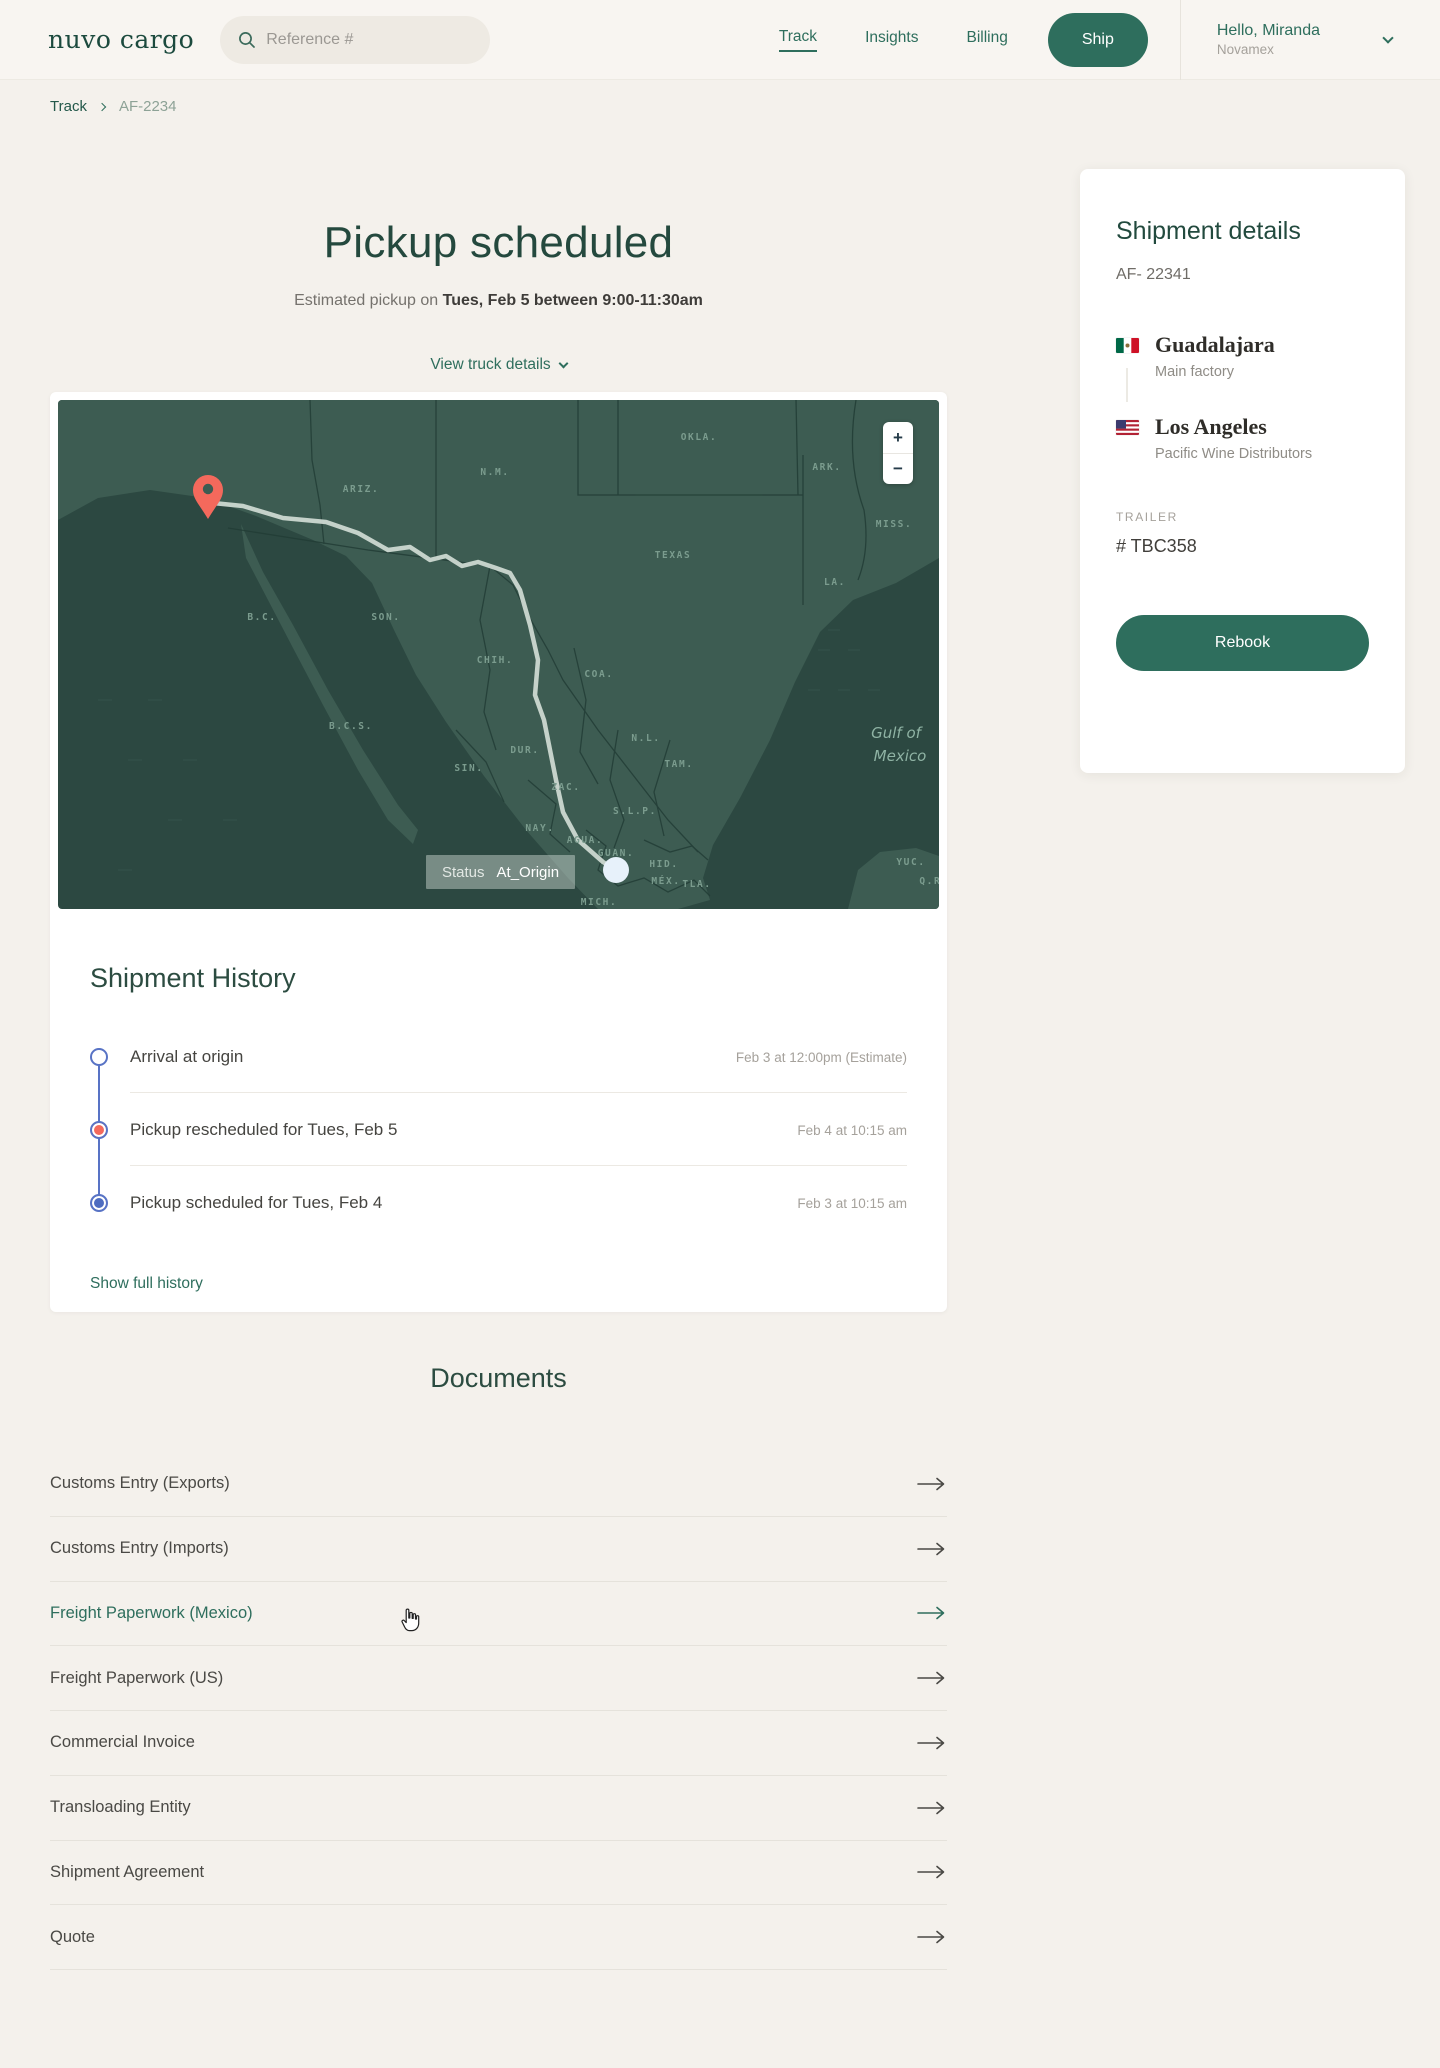 Image resolution: width=1440 pixels, height=2068 pixels. I want to click on document-row-commercial-invoice: Commercial Invoice, so click(498, 1743).